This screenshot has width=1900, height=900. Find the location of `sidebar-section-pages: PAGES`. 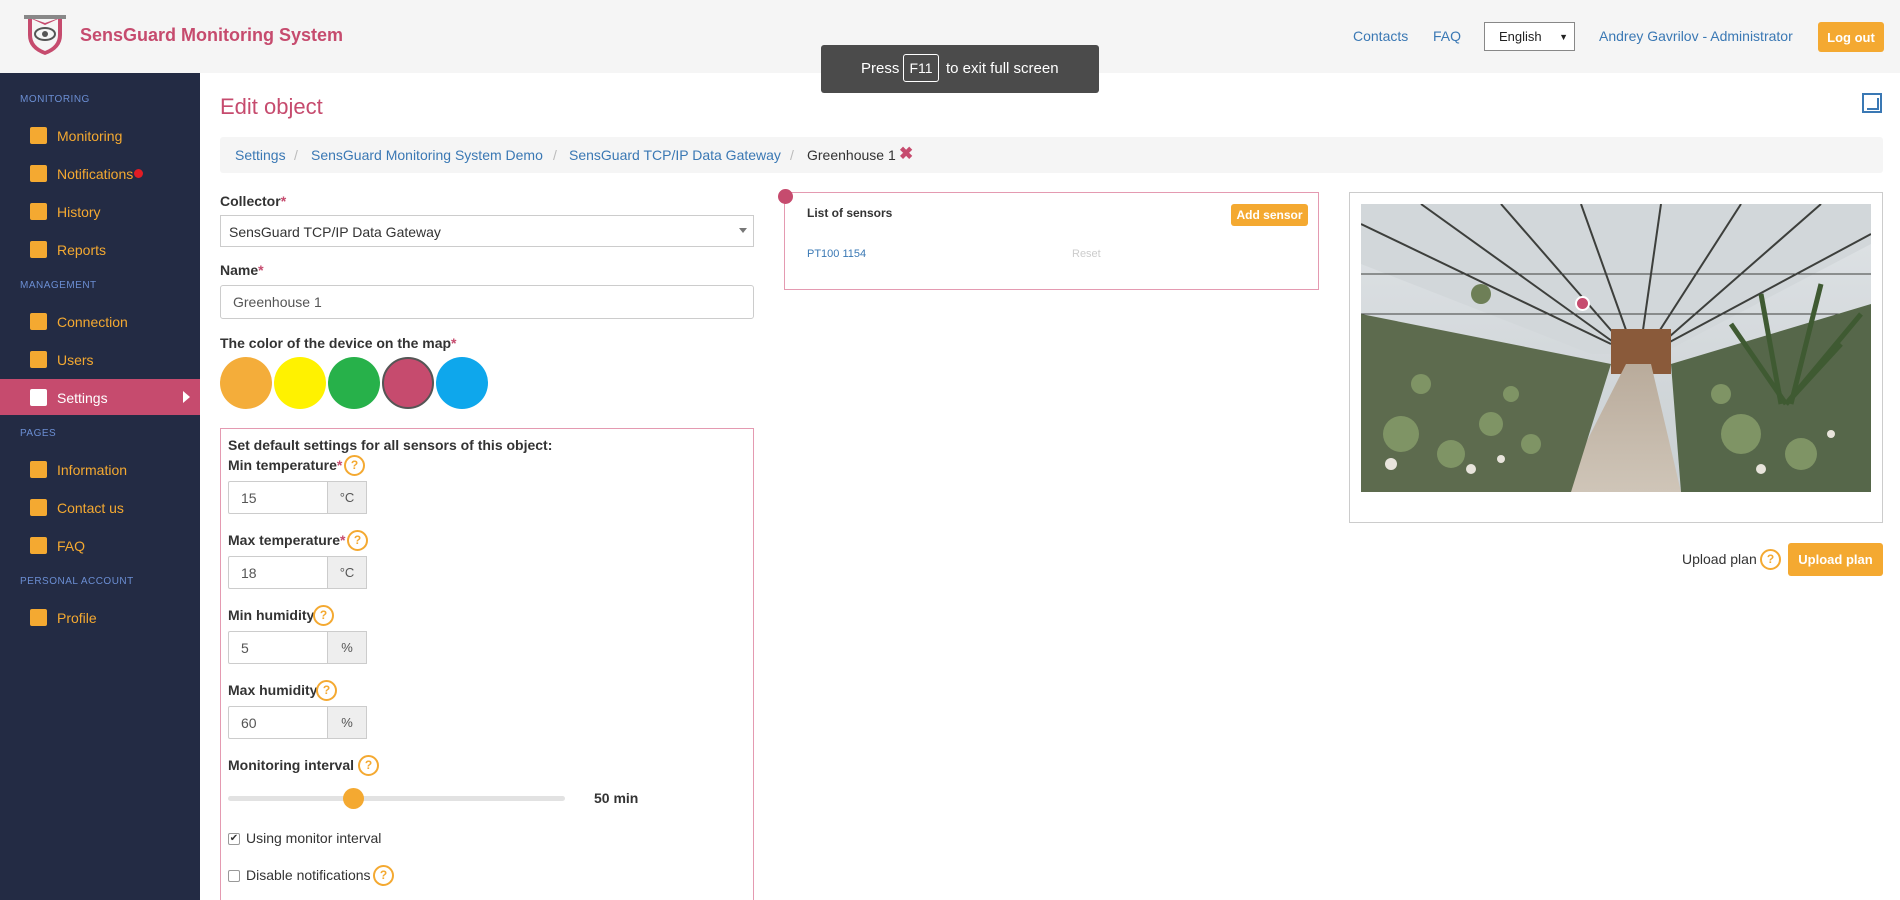

sidebar-section-pages: PAGES is located at coordinates (38, 433).